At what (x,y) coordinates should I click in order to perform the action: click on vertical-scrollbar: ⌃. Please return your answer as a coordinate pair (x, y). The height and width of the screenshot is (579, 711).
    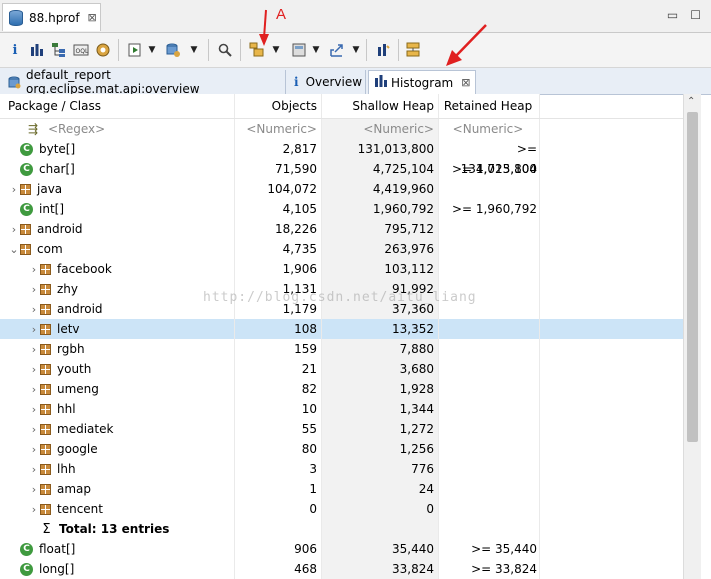
    Looking at the image, I should click on (692, 336).